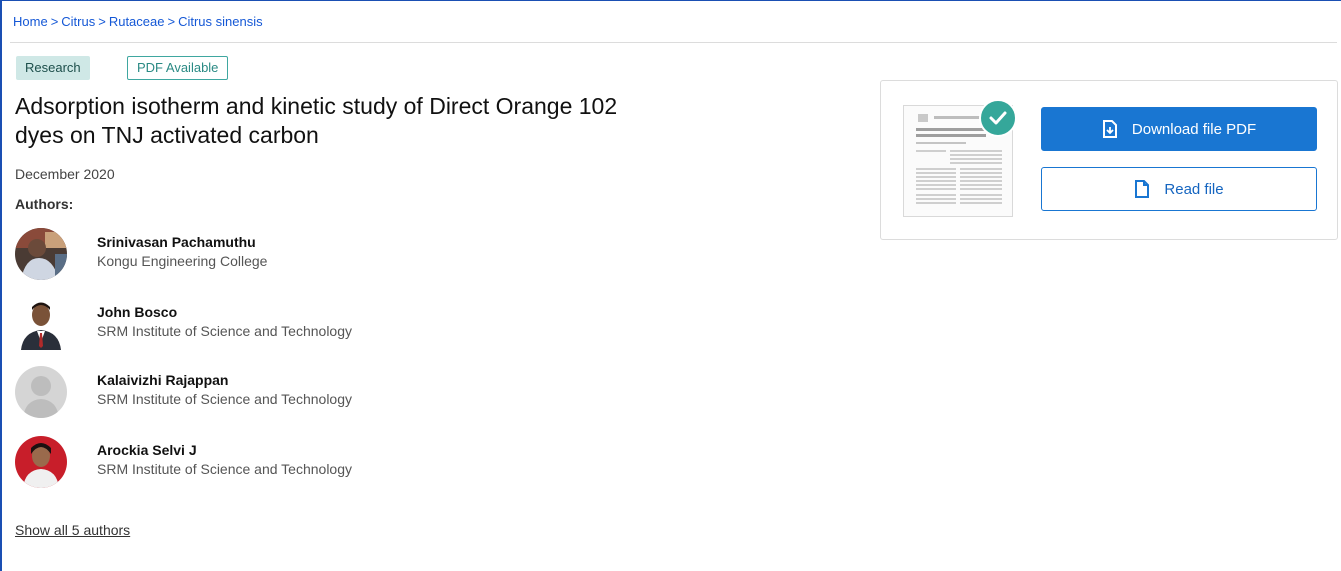 The width and height of the screenshot is (1341, 571). I want to click on download-file-icon, so click(1110, 129).